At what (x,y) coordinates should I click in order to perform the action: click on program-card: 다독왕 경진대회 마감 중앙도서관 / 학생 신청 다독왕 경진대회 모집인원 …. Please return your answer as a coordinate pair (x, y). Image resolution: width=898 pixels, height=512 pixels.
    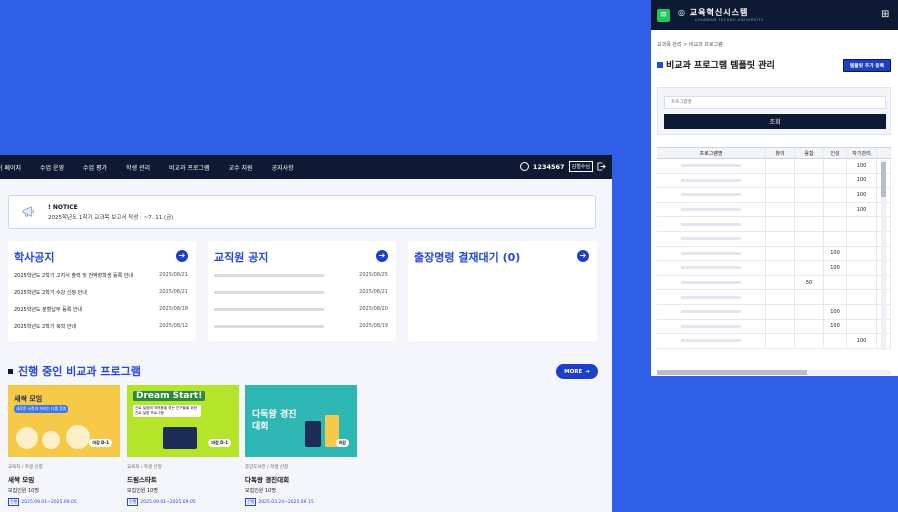
    Looking at the image, I should click on (301, 445).